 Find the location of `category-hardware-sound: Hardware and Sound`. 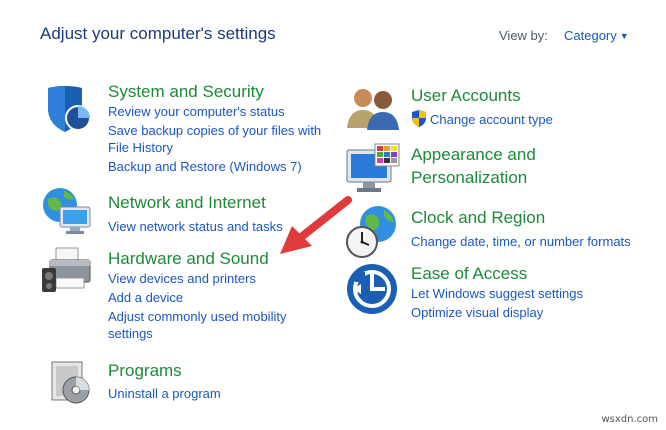

category-hardware-sound: Hardware and Sound is located at coordinates (188, 258).